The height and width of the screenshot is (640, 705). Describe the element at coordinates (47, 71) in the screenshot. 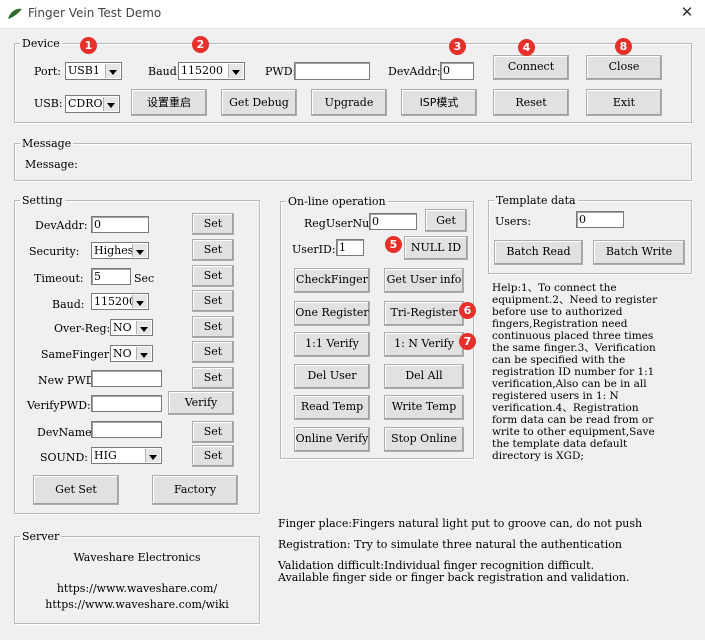

I see `port-label: Port:` at that location.